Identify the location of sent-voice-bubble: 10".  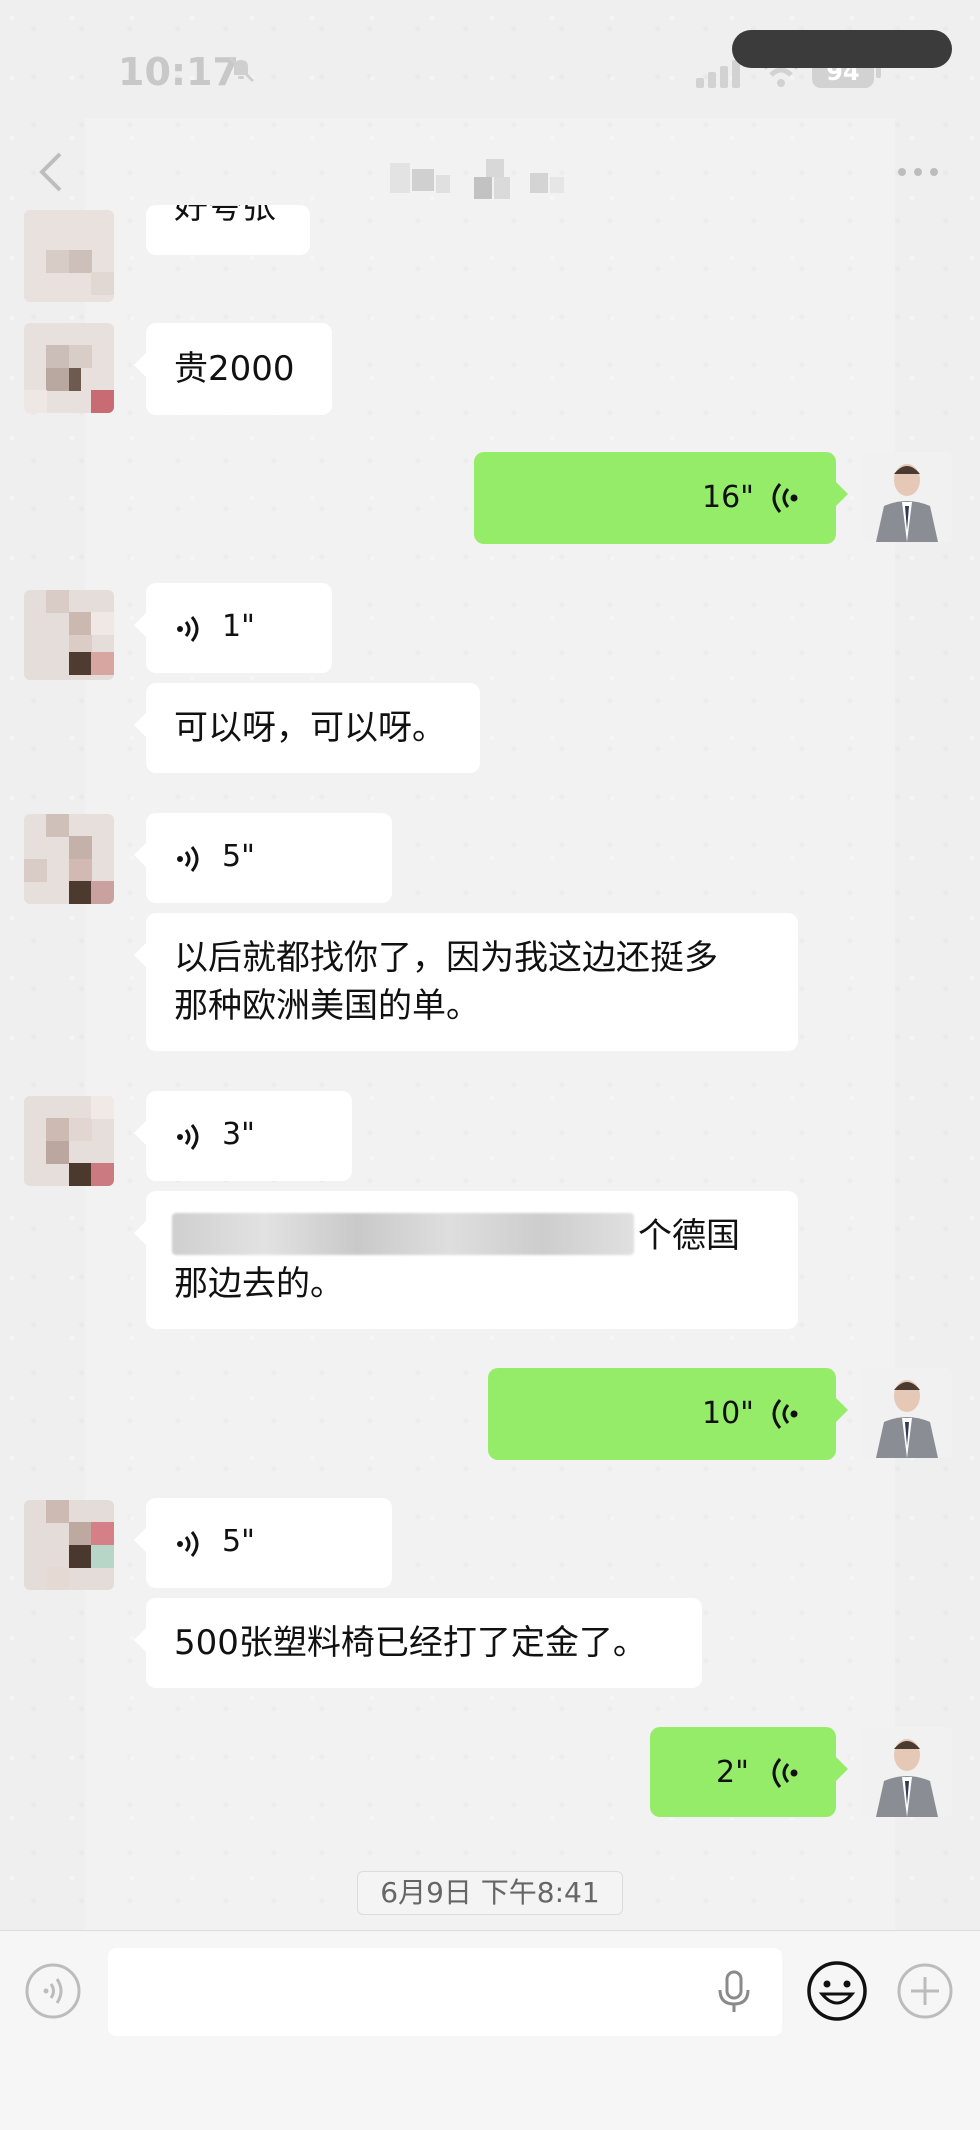
(668, 1414).